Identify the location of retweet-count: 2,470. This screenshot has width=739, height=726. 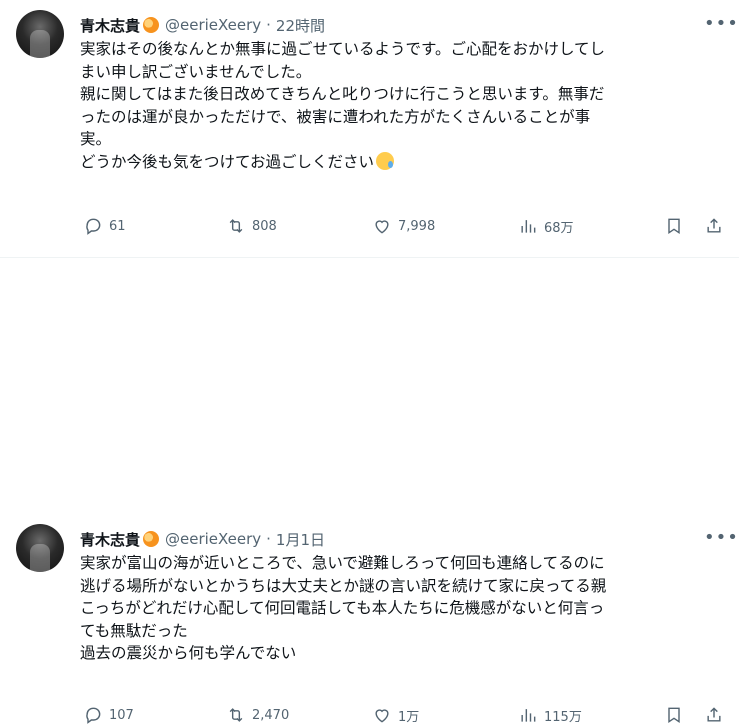
(271, 715).